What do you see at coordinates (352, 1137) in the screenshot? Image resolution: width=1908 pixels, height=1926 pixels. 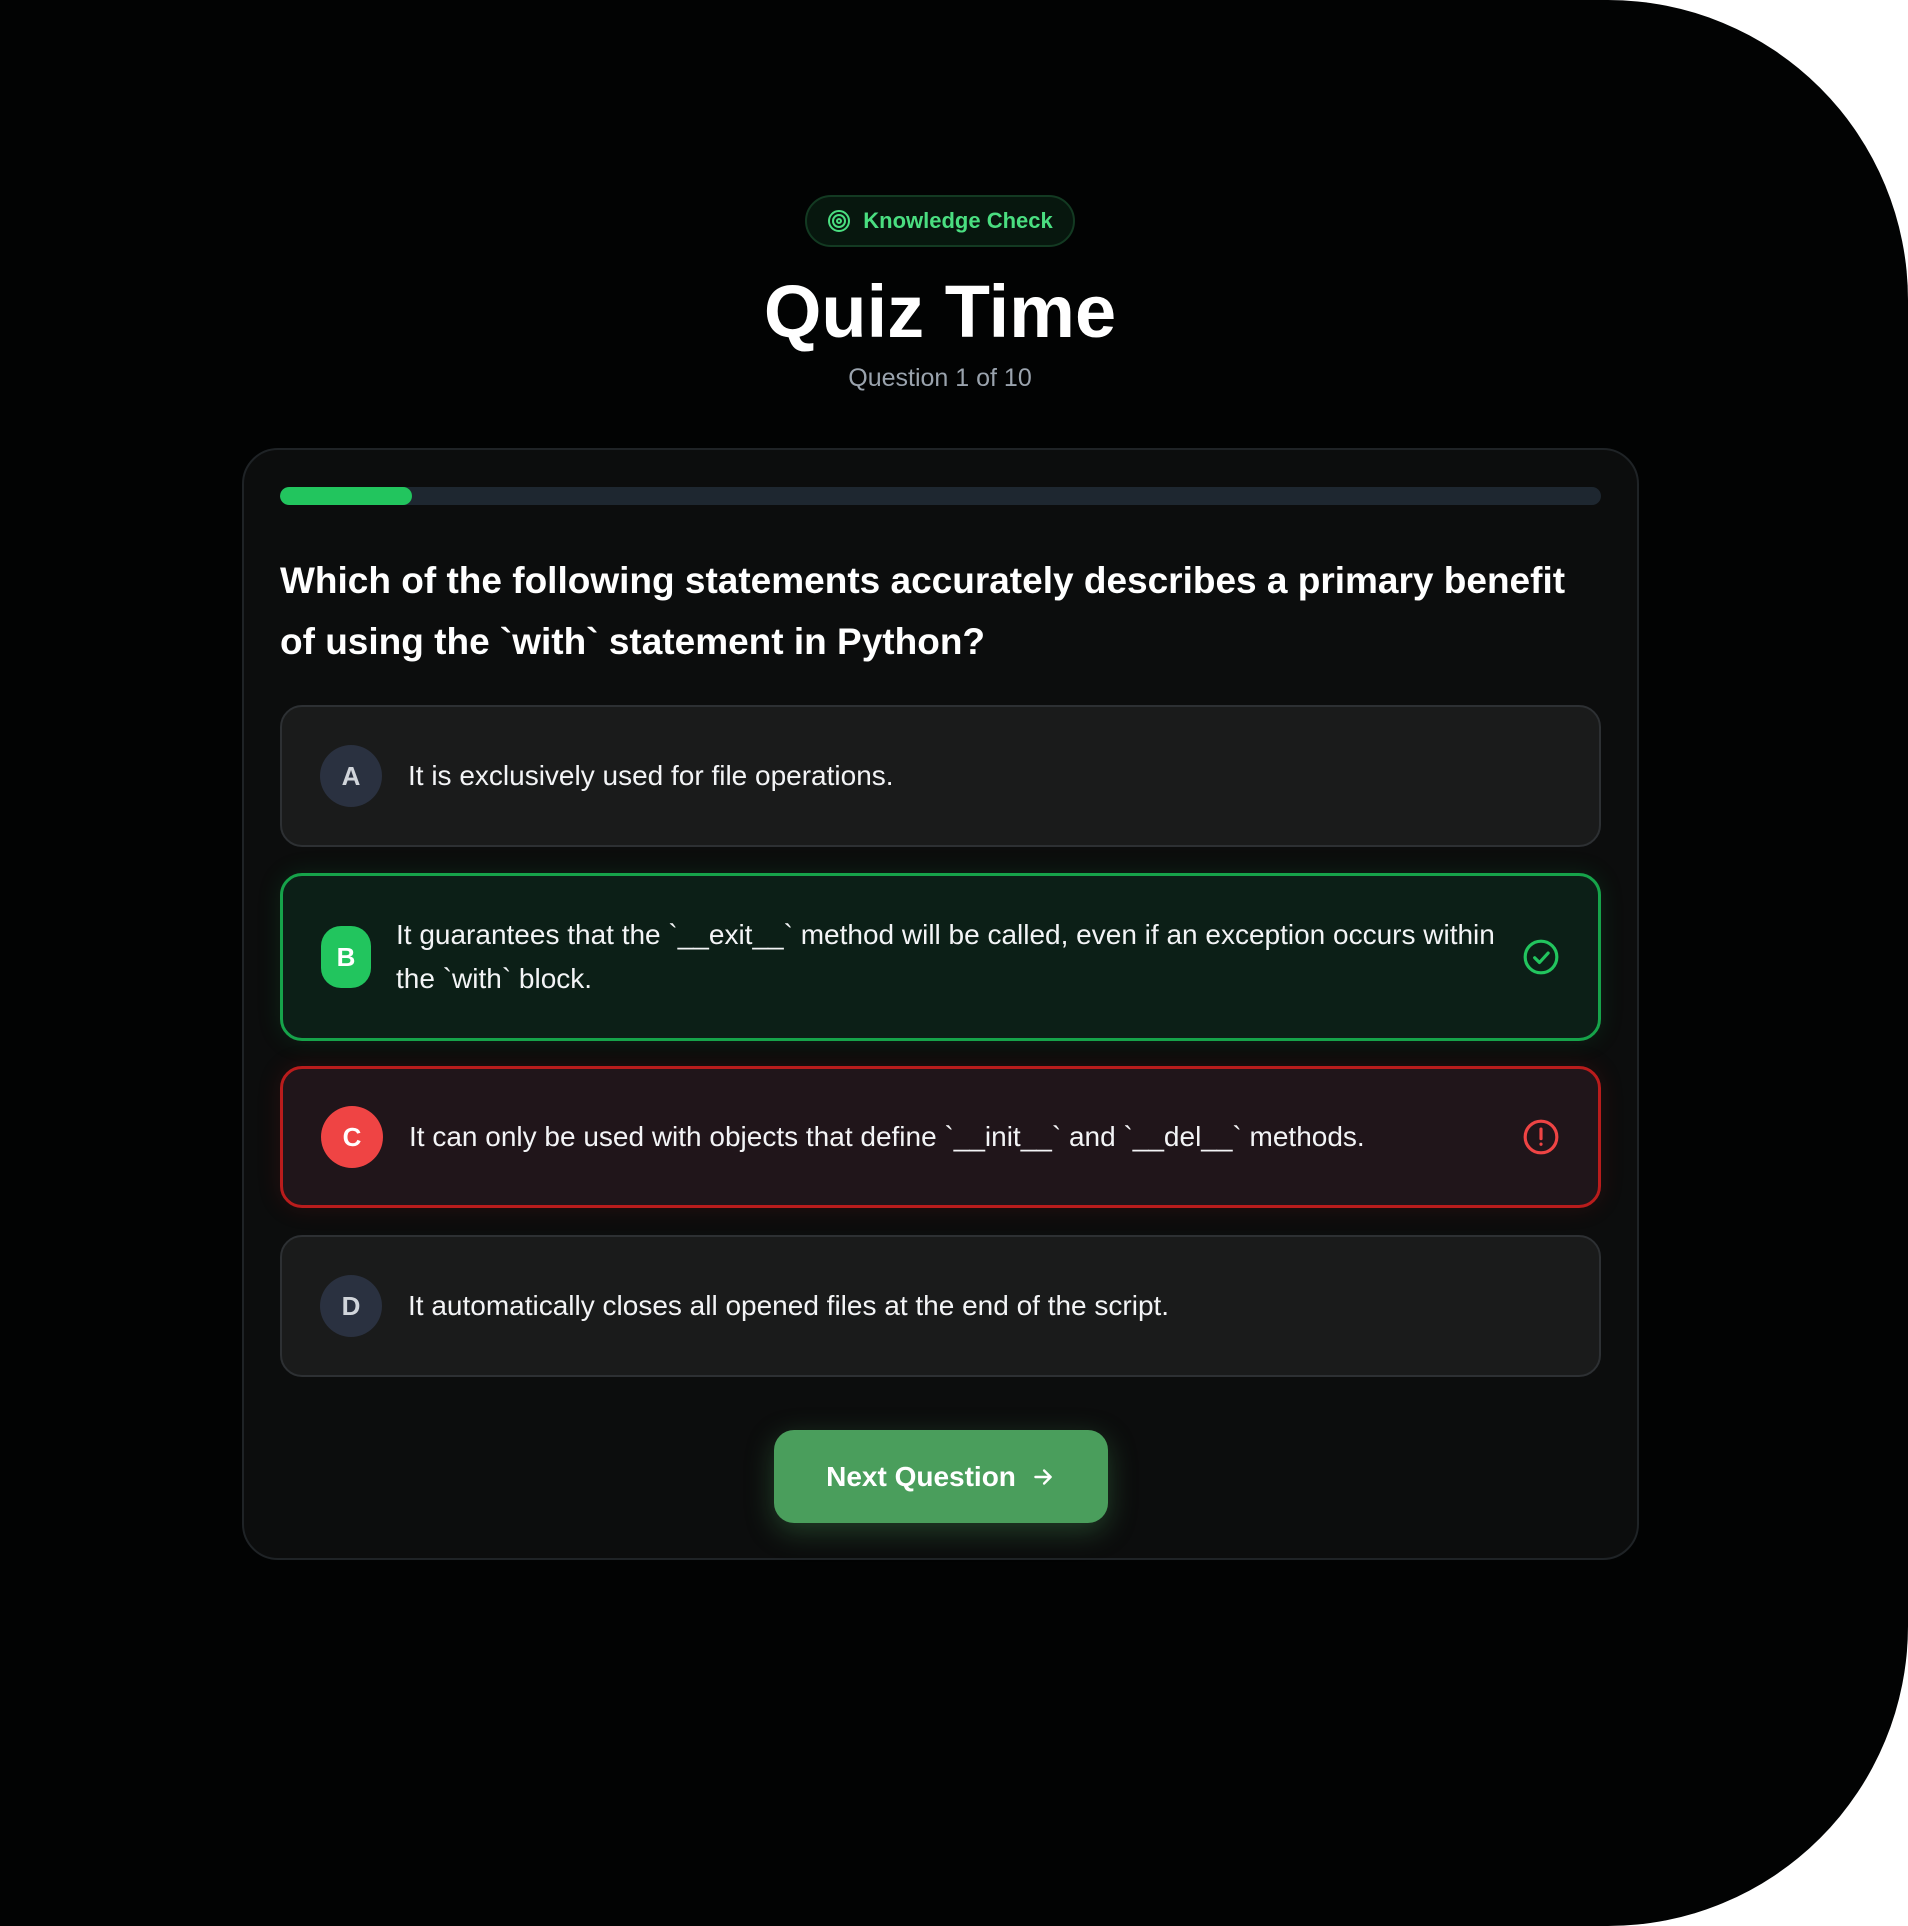 I see `option-letter: C` at bounding box center [352, 1137].